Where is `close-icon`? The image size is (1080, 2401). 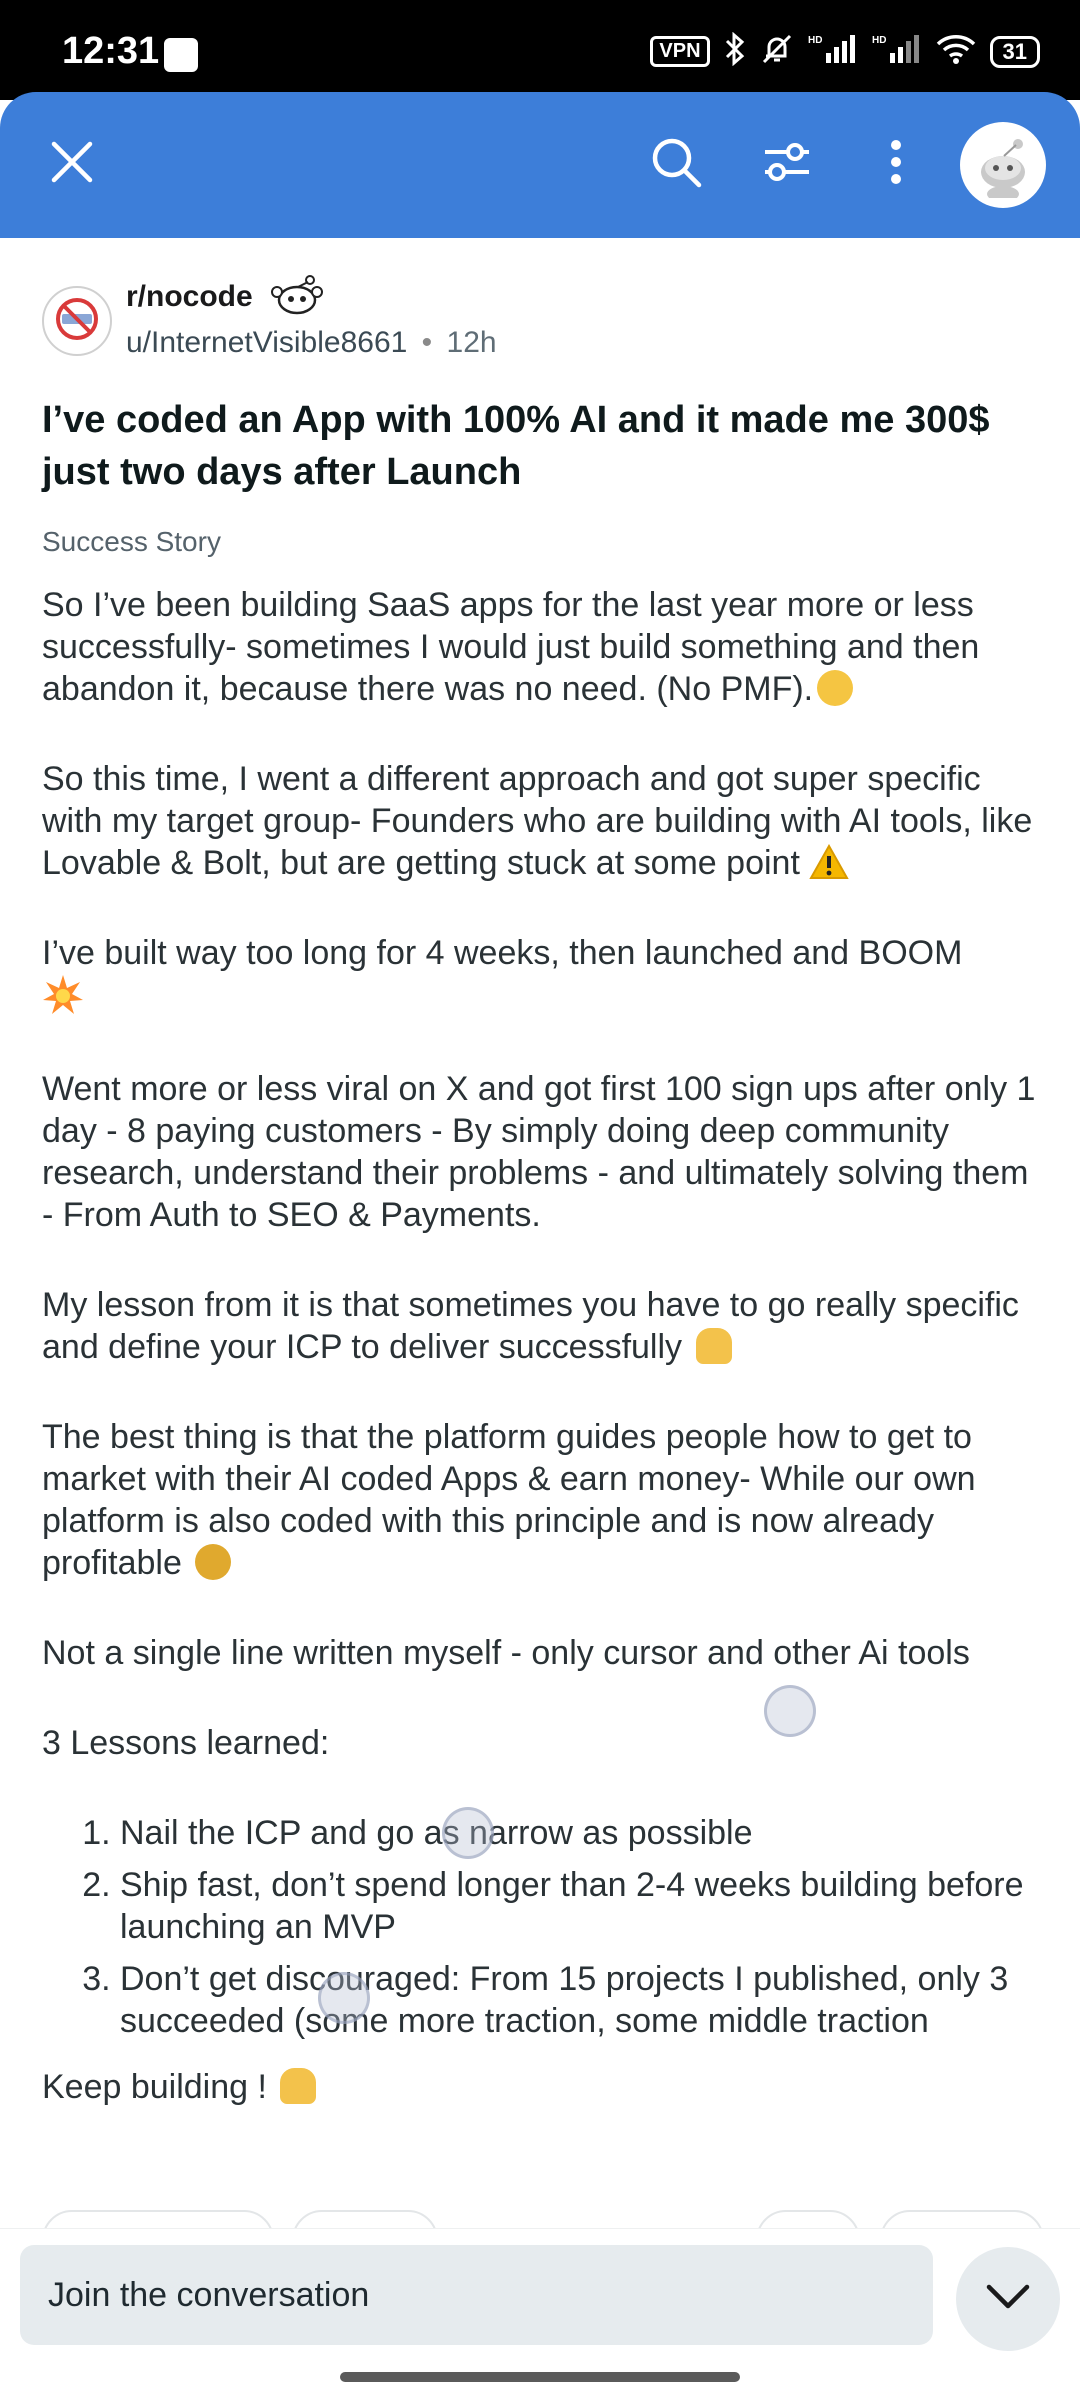 close-icon is located at coordinates (72, 164).